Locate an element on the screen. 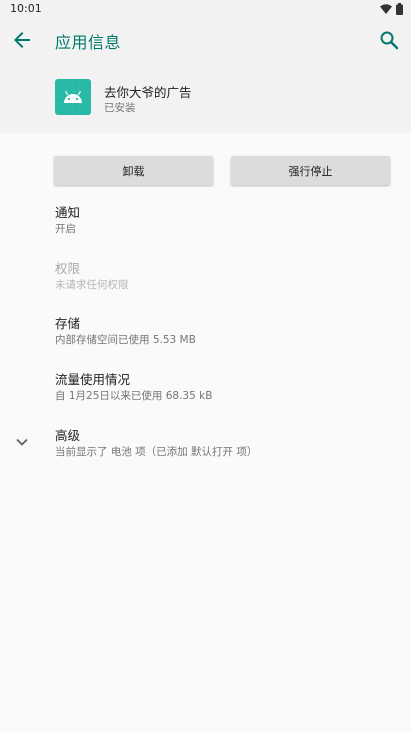  status-icons is located at coordinates (391, 9).